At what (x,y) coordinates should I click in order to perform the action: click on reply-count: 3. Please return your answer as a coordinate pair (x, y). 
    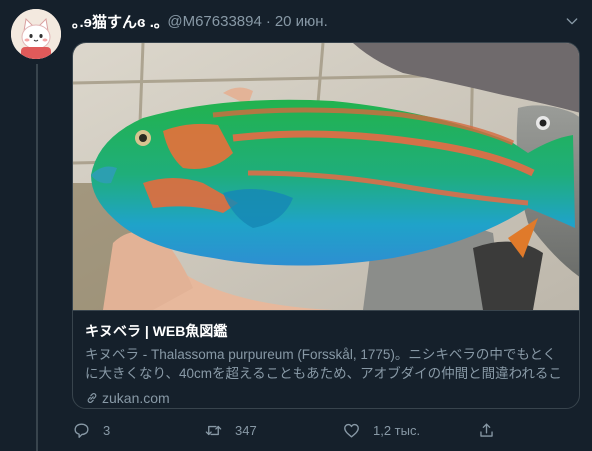
    Looking at the image, I should click on (107, 430).